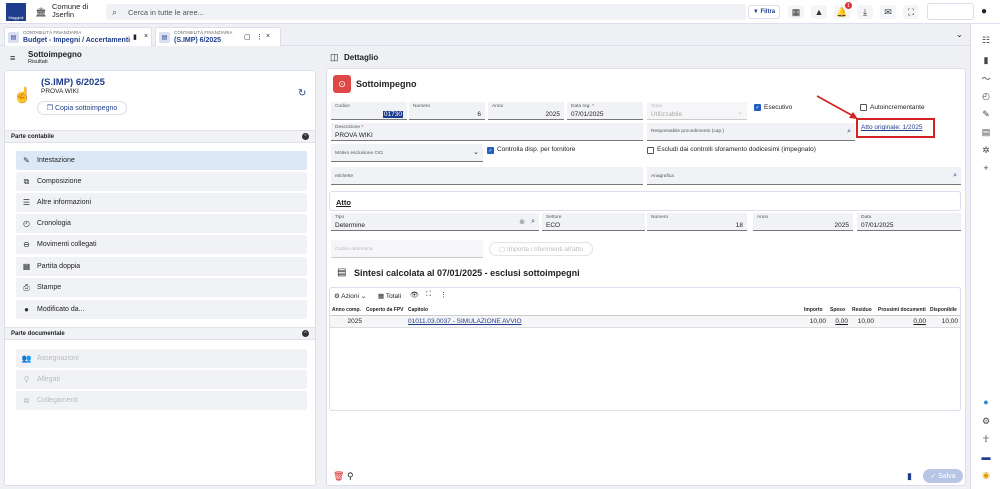 The height and width of the screenshot is (489, 1000). Describe the element at coordinates (160, 136) in the screenshot. I see `section-parte-contabile: Parte contabile ⌃` at that location.